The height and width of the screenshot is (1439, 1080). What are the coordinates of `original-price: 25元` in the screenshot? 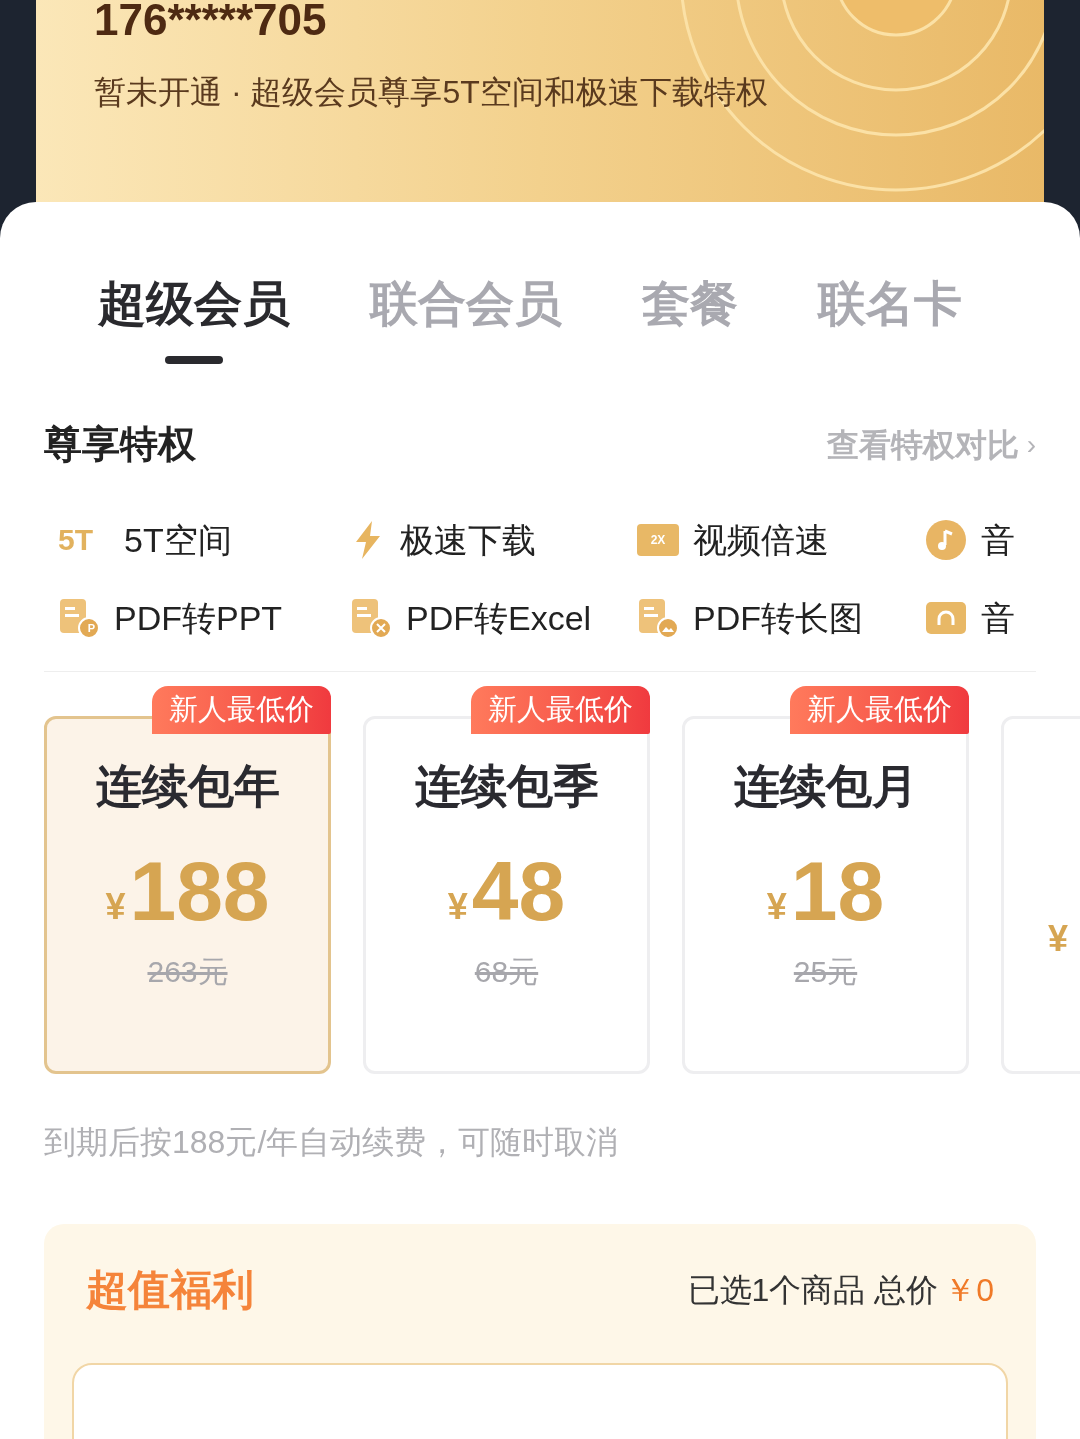 It's located at (825, 972).